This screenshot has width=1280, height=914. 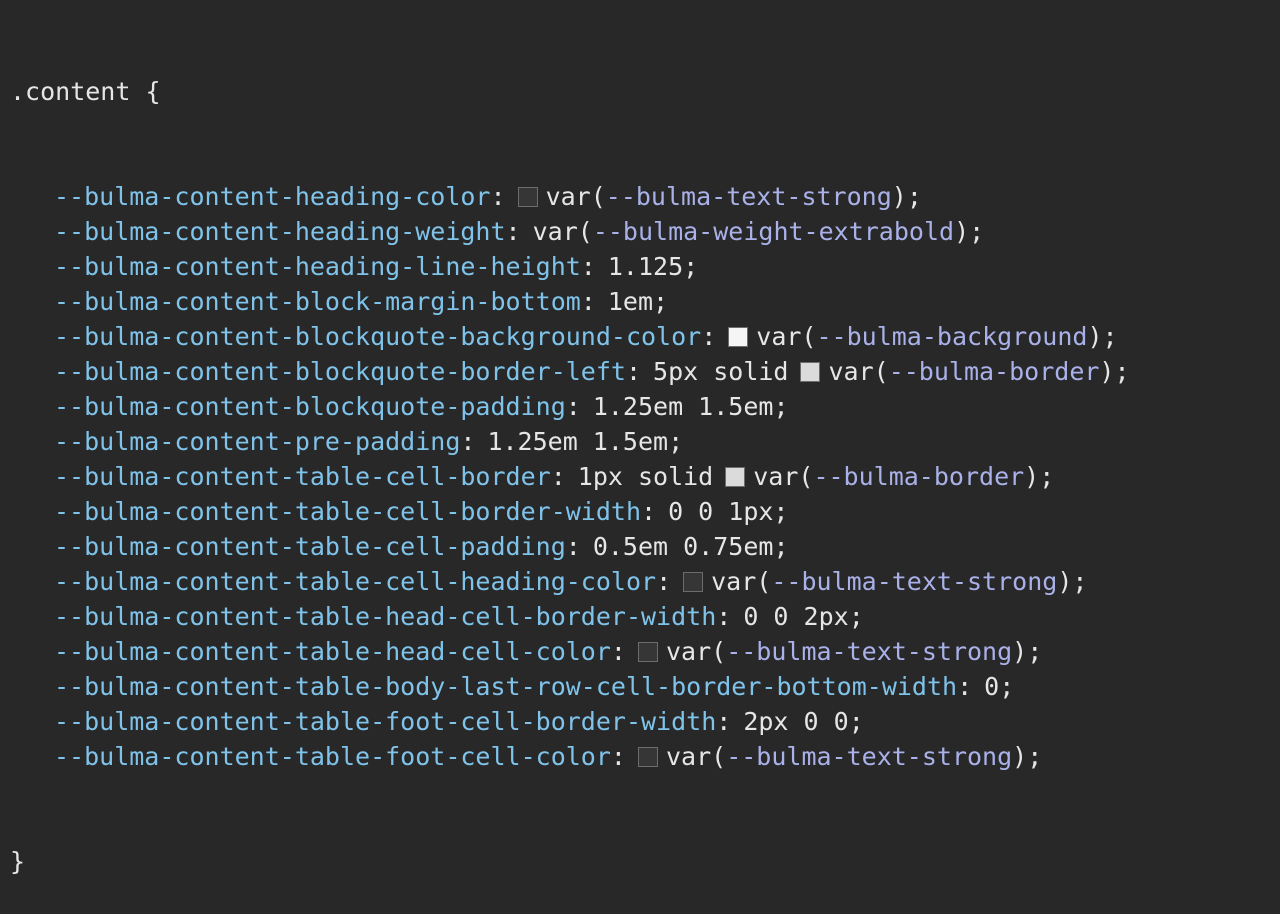 What do you see at coordinates (302, 476) in the screenshot?
I see `property-name: --bulma-content-table-cell-border` at bounding box center [302, 476].